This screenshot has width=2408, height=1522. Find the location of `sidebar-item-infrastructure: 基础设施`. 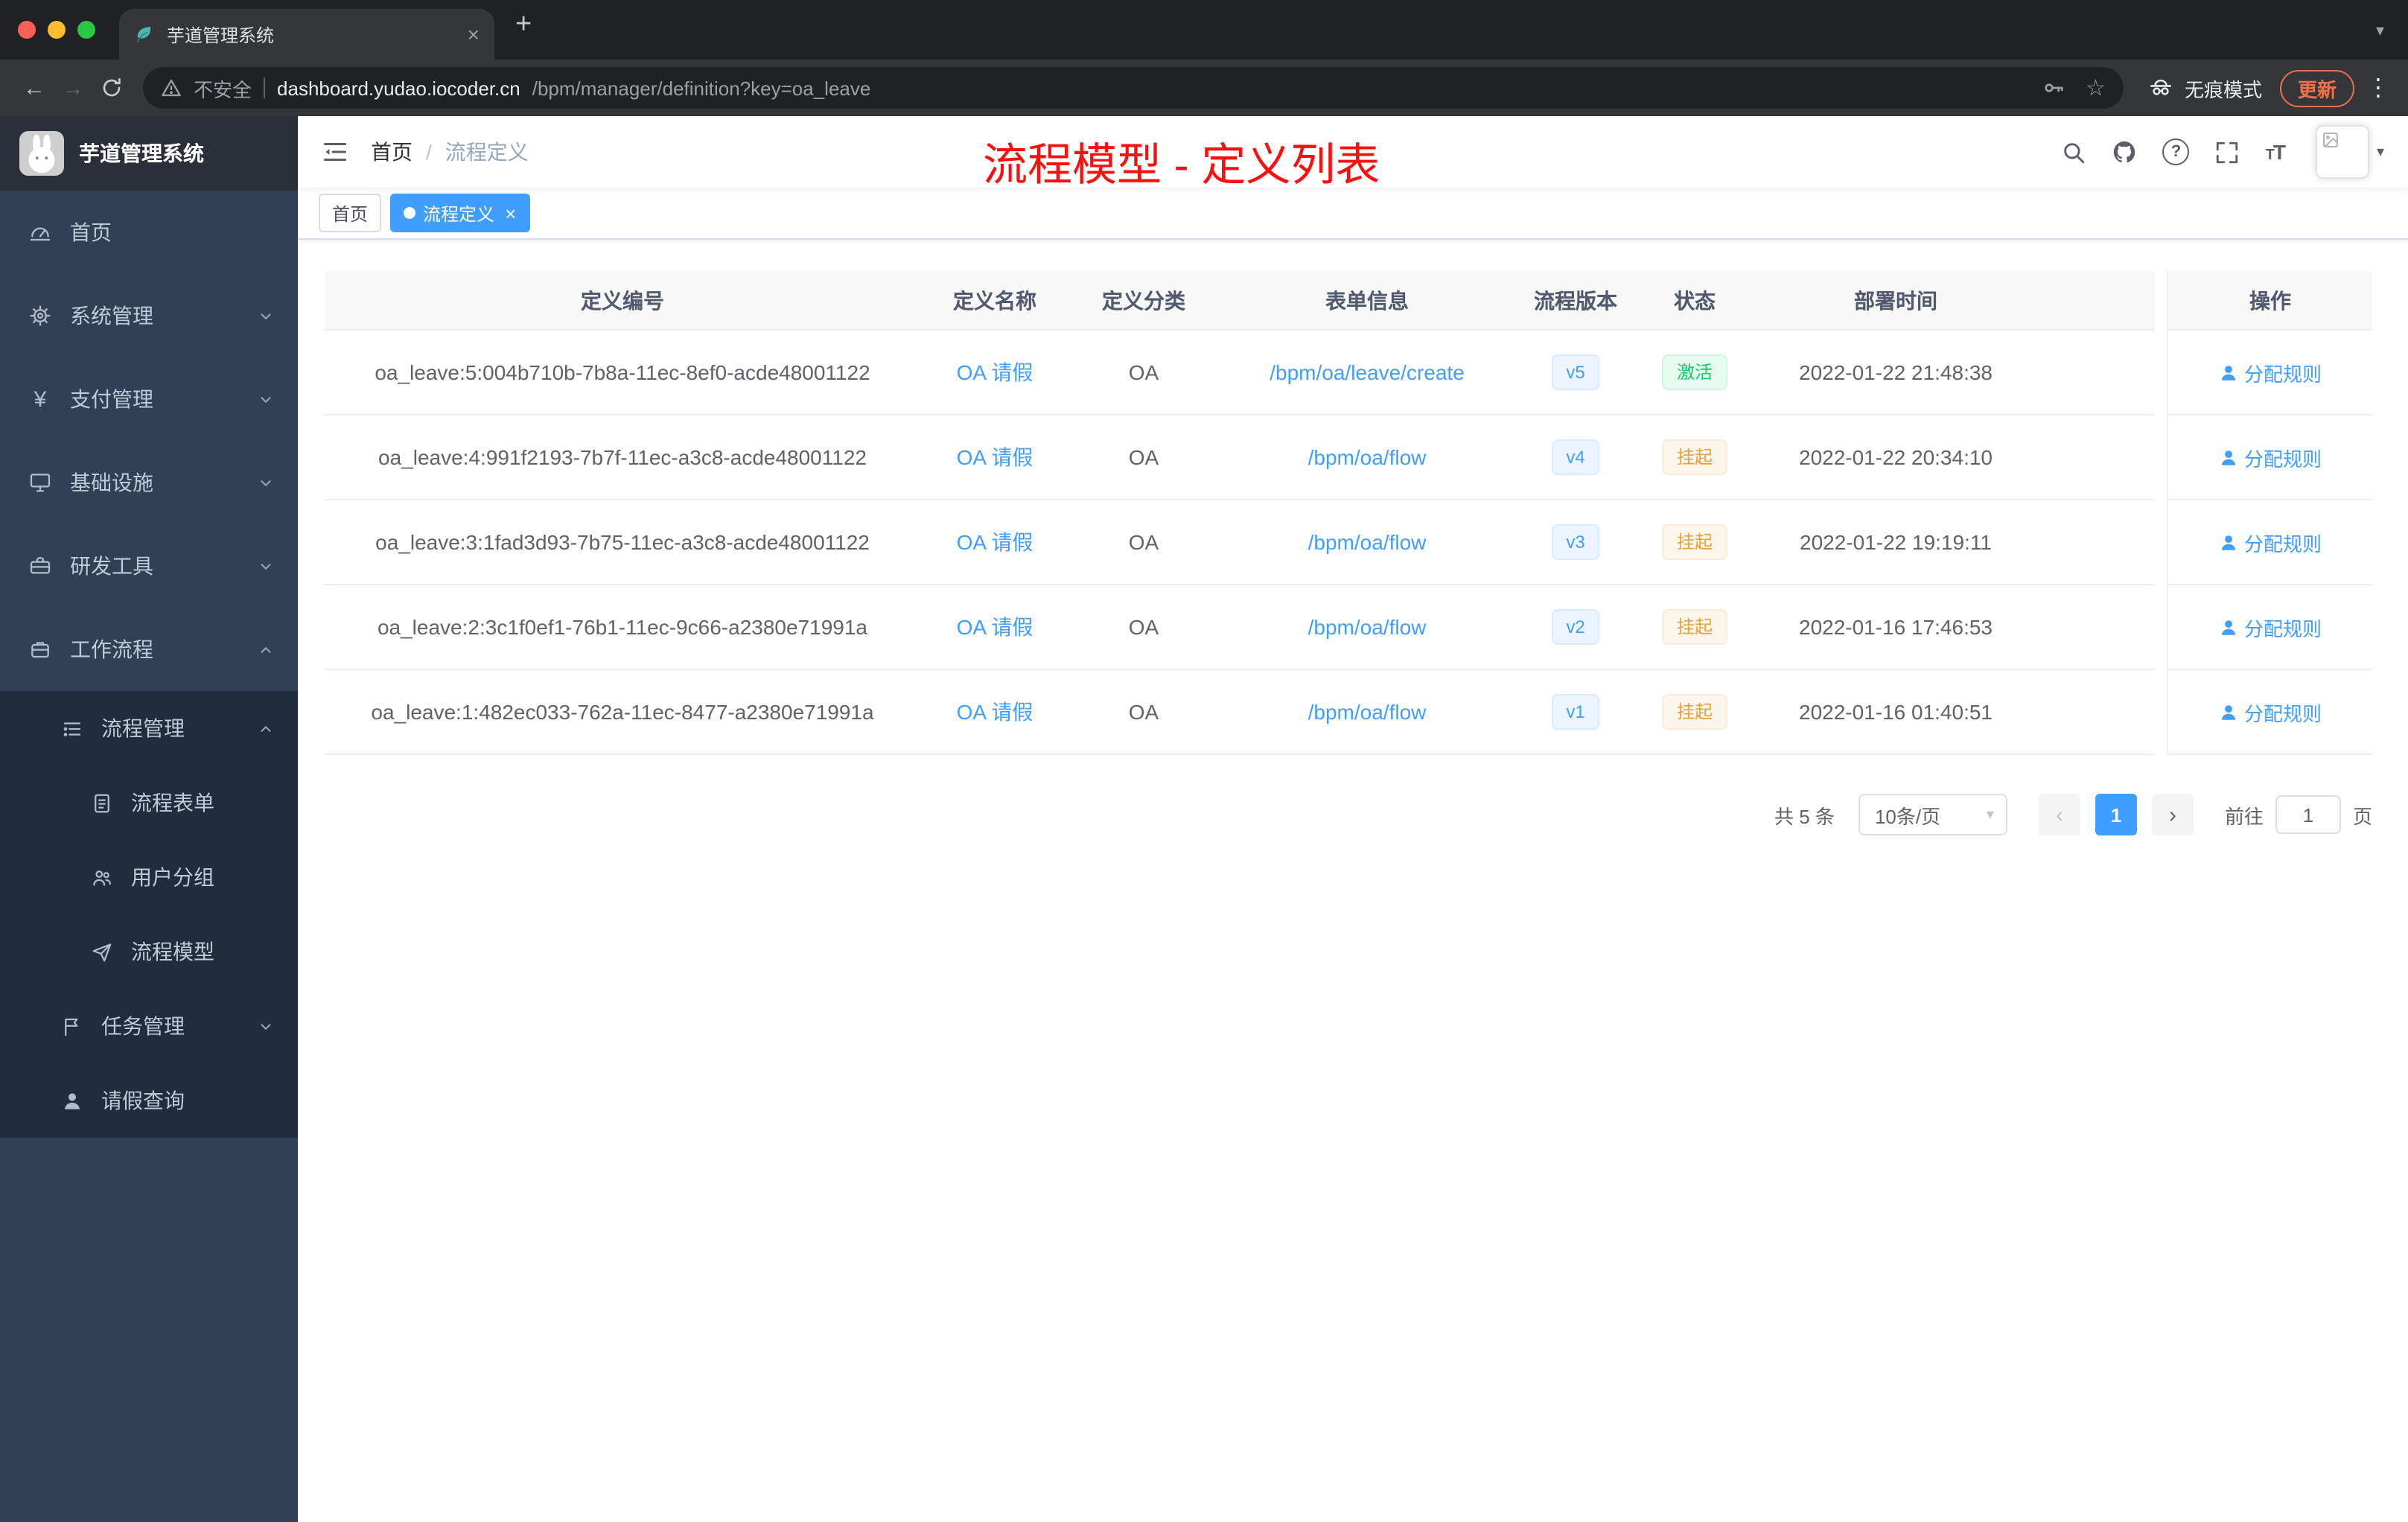

sidebar-item-infrastructure: 基础设施 is located at coordinates (149, 482).